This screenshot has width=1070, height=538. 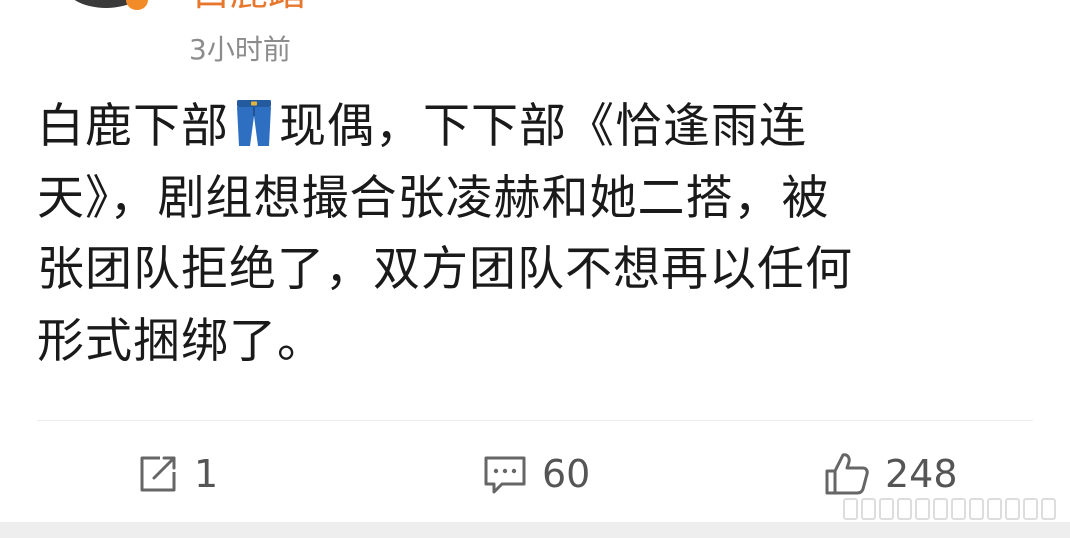 What do you see at coordinates (181, 341) in the screenshot?
I see `post-line-4: 形式捆绑了。` at bounding box center [181, 341].